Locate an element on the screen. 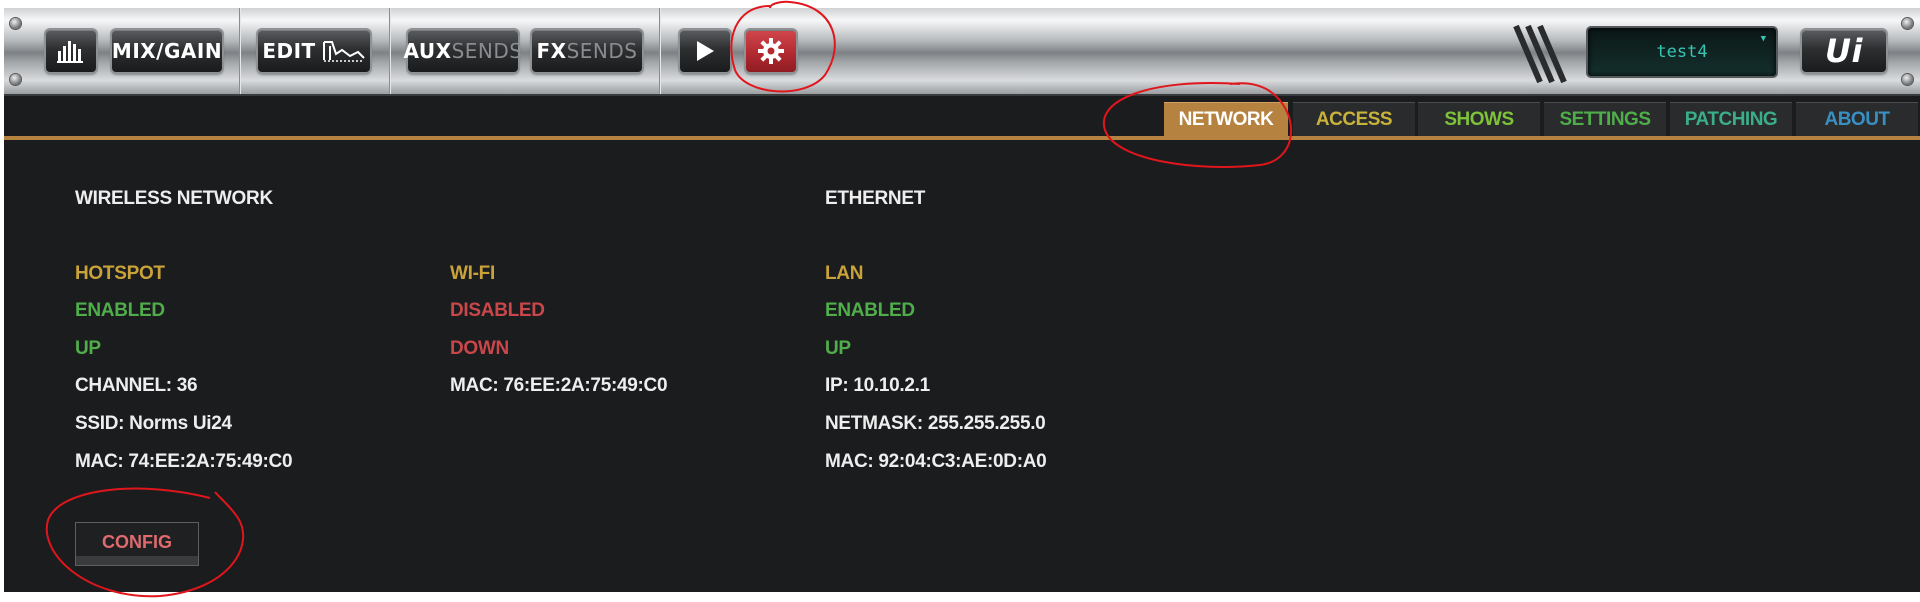  config-label: CONFIG is located at coordinates (137, 542).